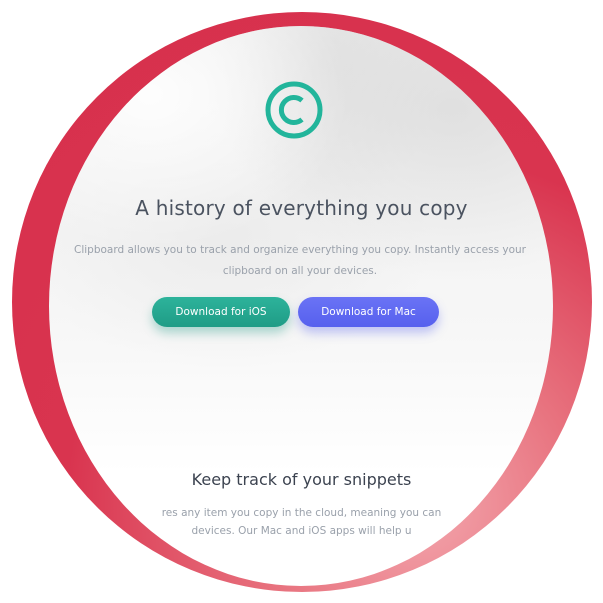  What do you see at coordinates (368, 312) in the screenshot?
I see `download-mac-button: Download for Mac` at bounding box center [368, 312].